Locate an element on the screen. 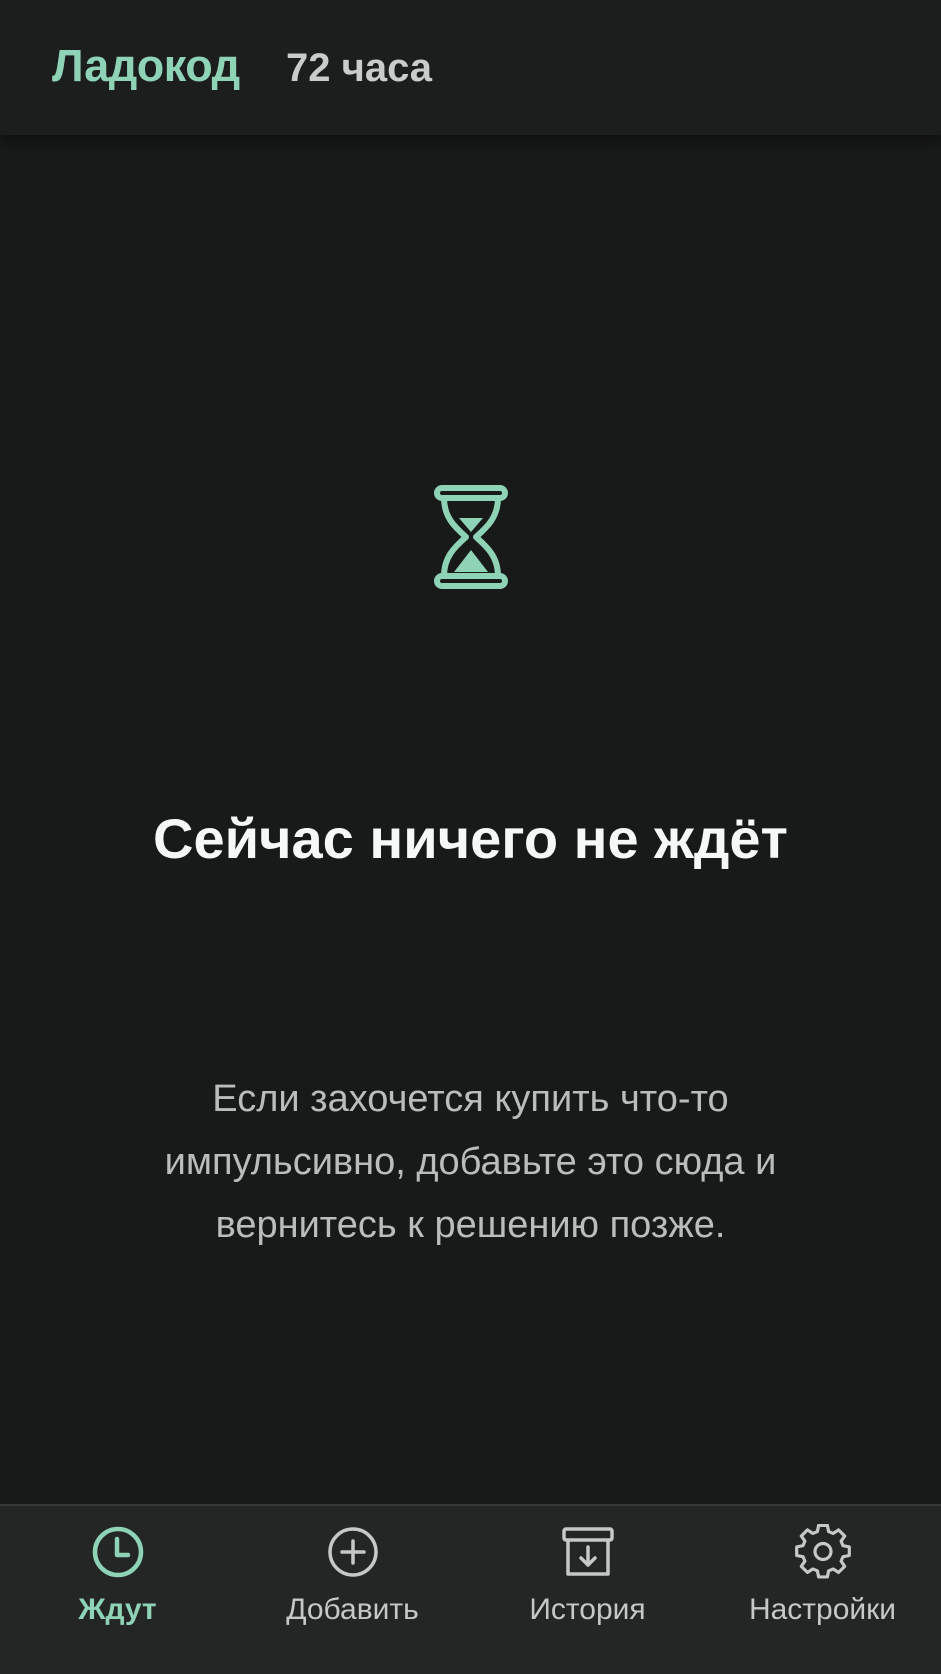 The width and height of the screenshot is (941, 1674). empty-state-title: Сейчас ничего не ждёт is located at coordinates (470, 838).